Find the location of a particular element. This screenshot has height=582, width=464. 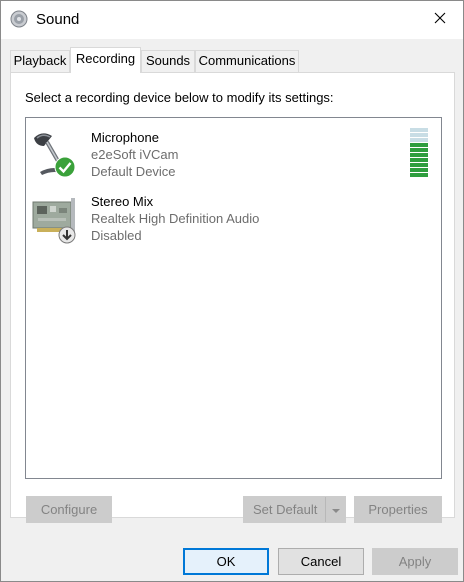

close-icon is located at coordinates (440, 19).